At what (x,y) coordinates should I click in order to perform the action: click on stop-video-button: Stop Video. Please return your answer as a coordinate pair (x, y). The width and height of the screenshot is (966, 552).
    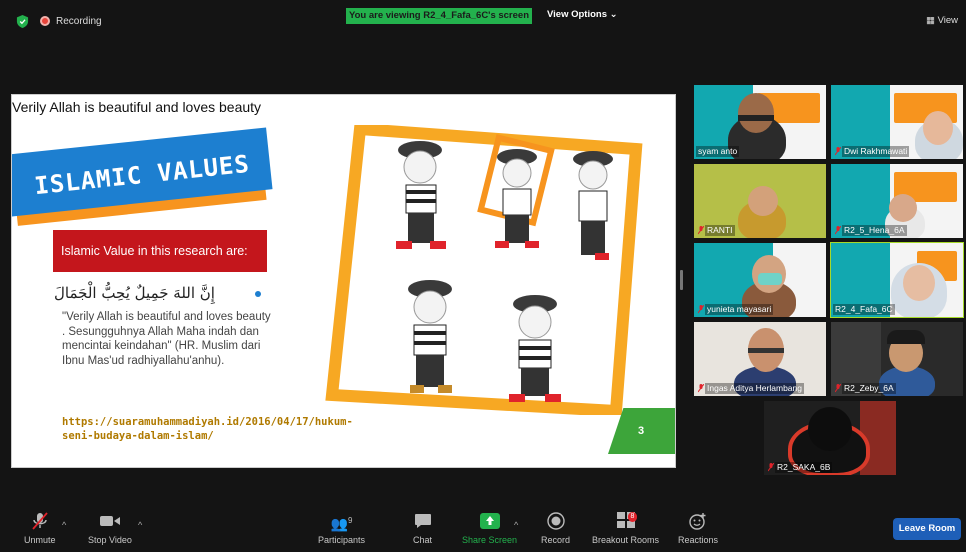
    Looking at the image, I should click on (110, 528).